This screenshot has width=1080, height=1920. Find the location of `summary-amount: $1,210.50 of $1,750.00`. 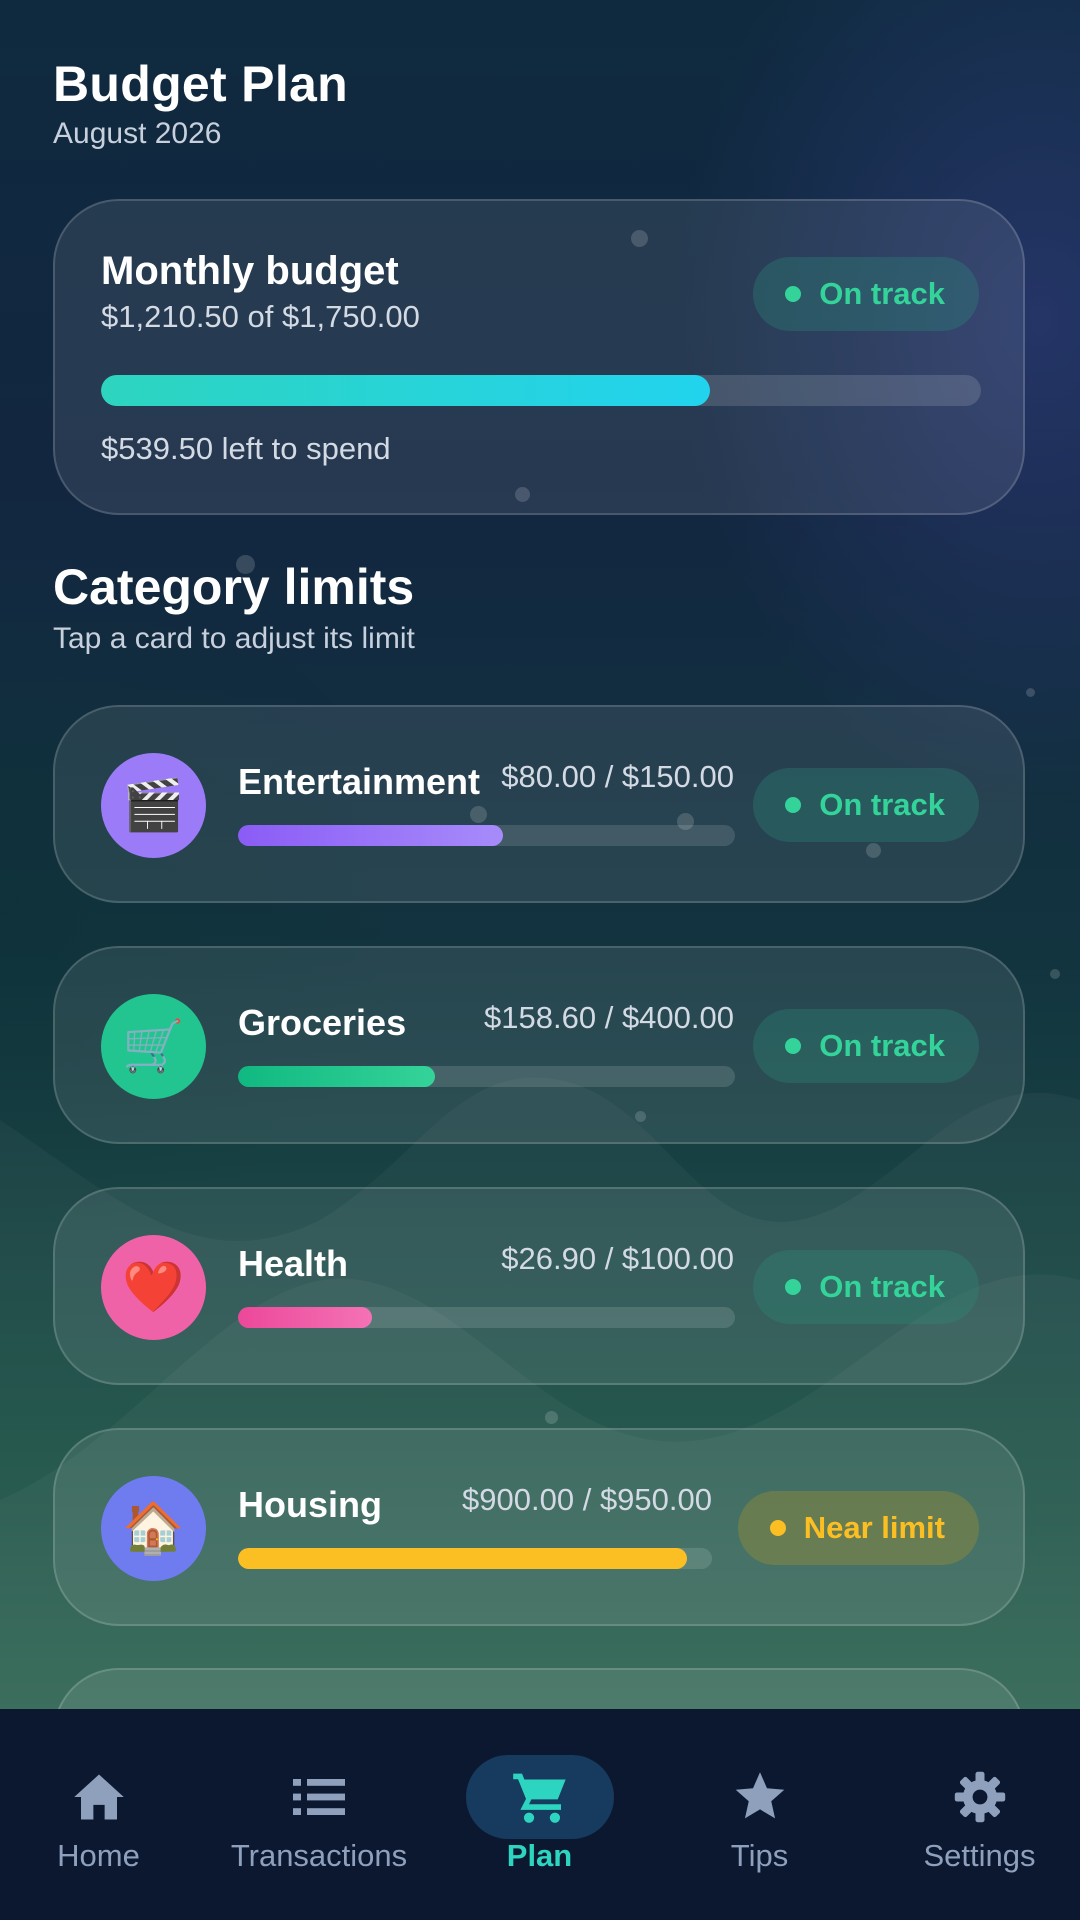

summary-amount: $1,210.50 of $1,750.00 is located at coordinates (260, 316).